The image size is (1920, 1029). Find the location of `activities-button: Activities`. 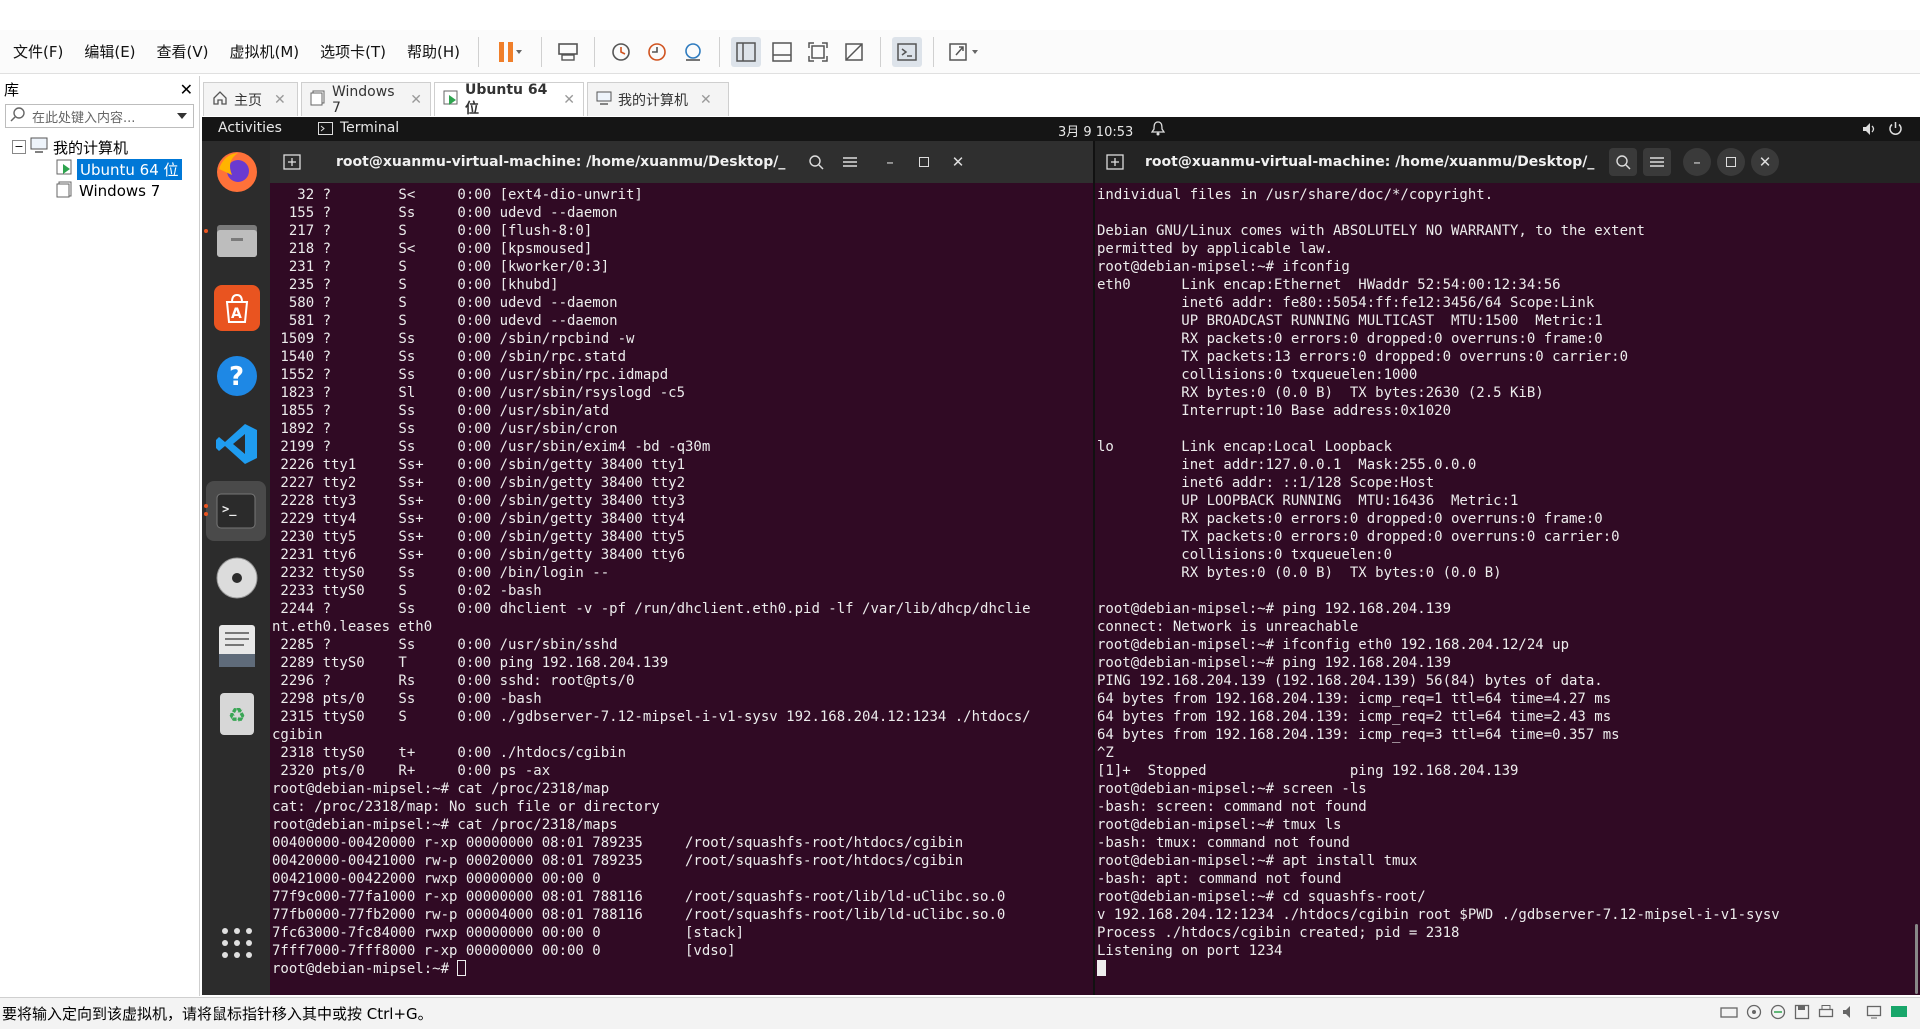

activities-button: Activities is located at coordinates (250, 128).